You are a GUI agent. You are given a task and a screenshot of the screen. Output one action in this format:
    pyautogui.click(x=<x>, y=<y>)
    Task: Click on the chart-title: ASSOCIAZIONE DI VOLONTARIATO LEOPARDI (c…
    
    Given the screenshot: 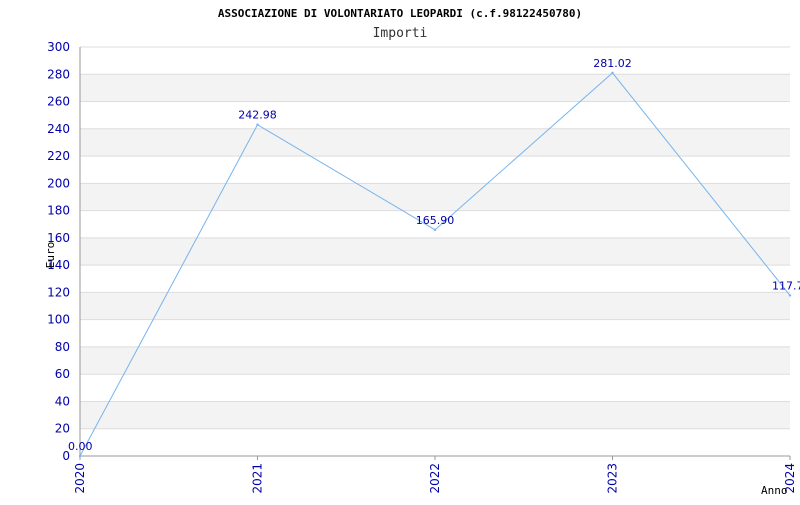 What is the action you would take?
    pyautogui.click(x=400, y=13)
    